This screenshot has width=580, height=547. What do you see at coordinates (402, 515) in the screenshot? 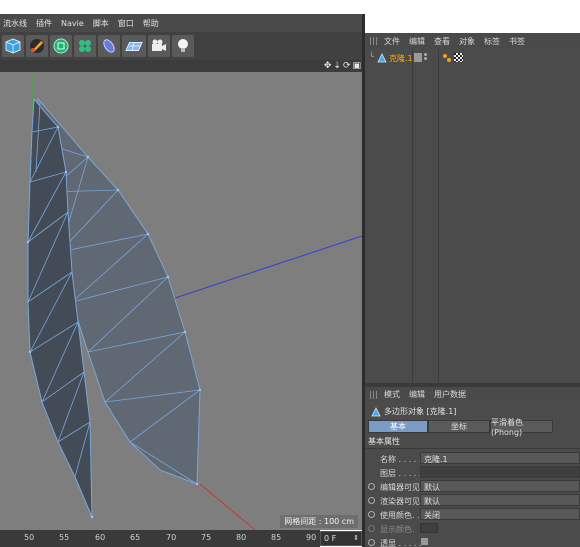
I see `prop-use-color-label: 使用颜色. . .` at bounding box center [402, 515].